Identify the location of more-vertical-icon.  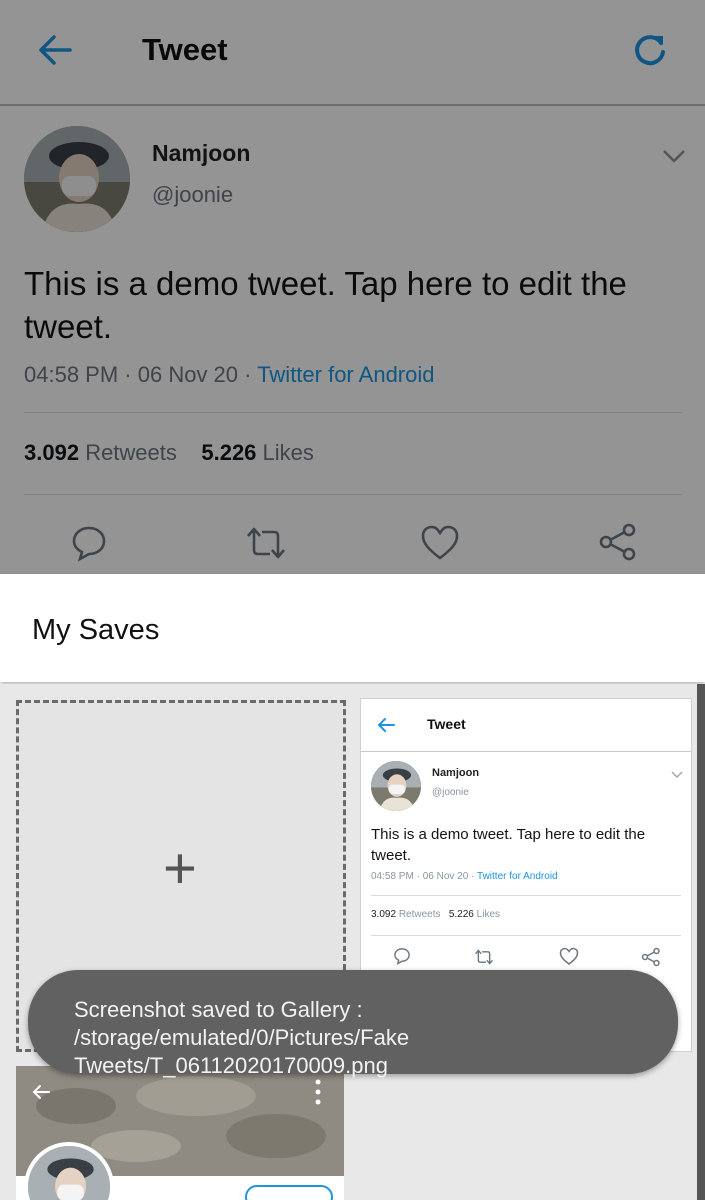
(318, 1092).